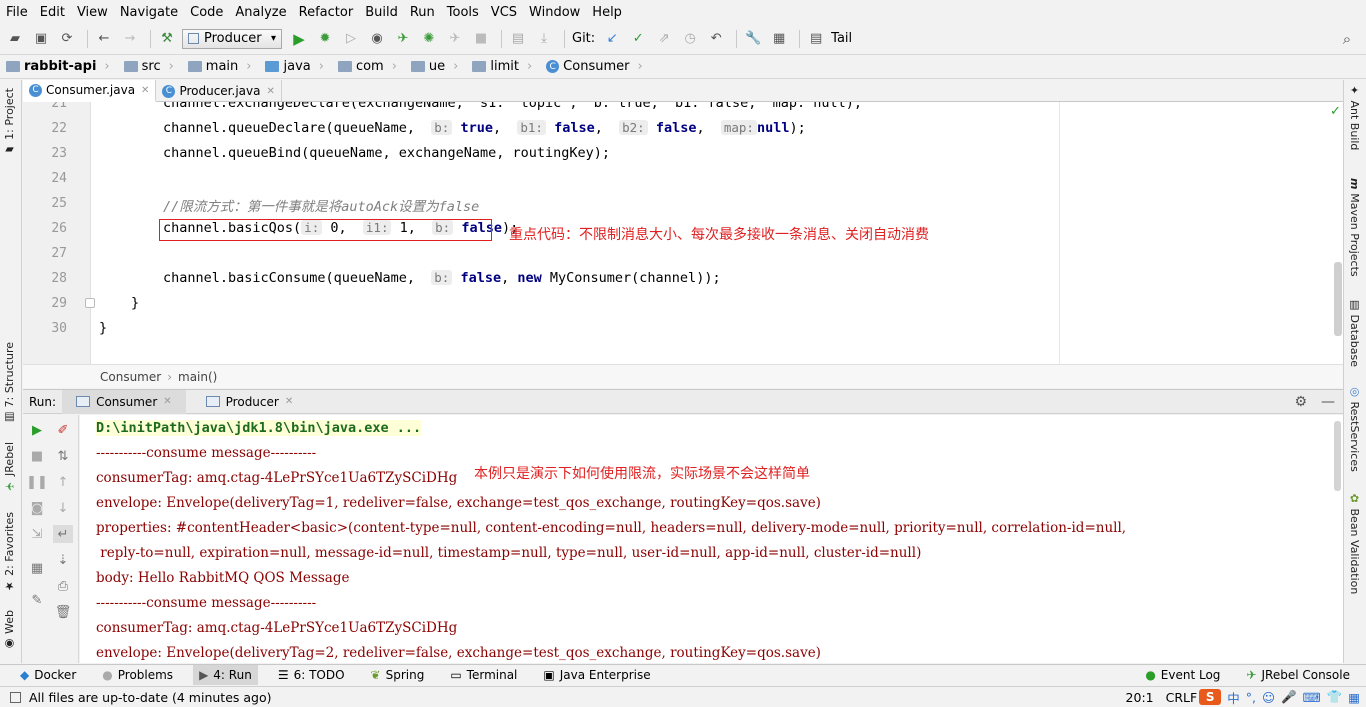  What do you see at coordinates (1354, 697) in the screenshot?
I see `ime-grid-icon: ▦` at bounding box center [1354, 697].